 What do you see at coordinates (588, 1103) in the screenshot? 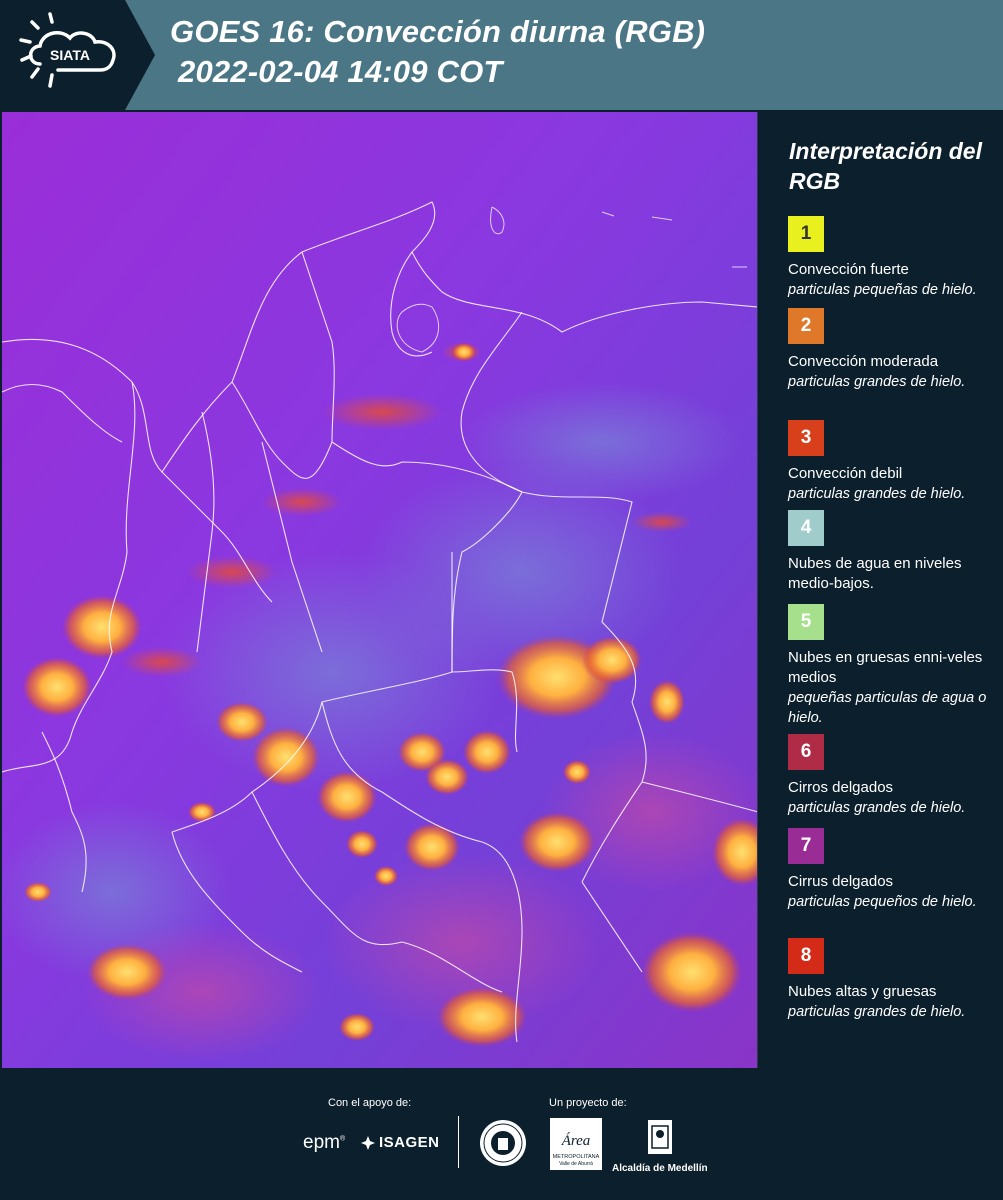
I see `project-label: Un proyecto de:` at bounding box center [588, 1103].